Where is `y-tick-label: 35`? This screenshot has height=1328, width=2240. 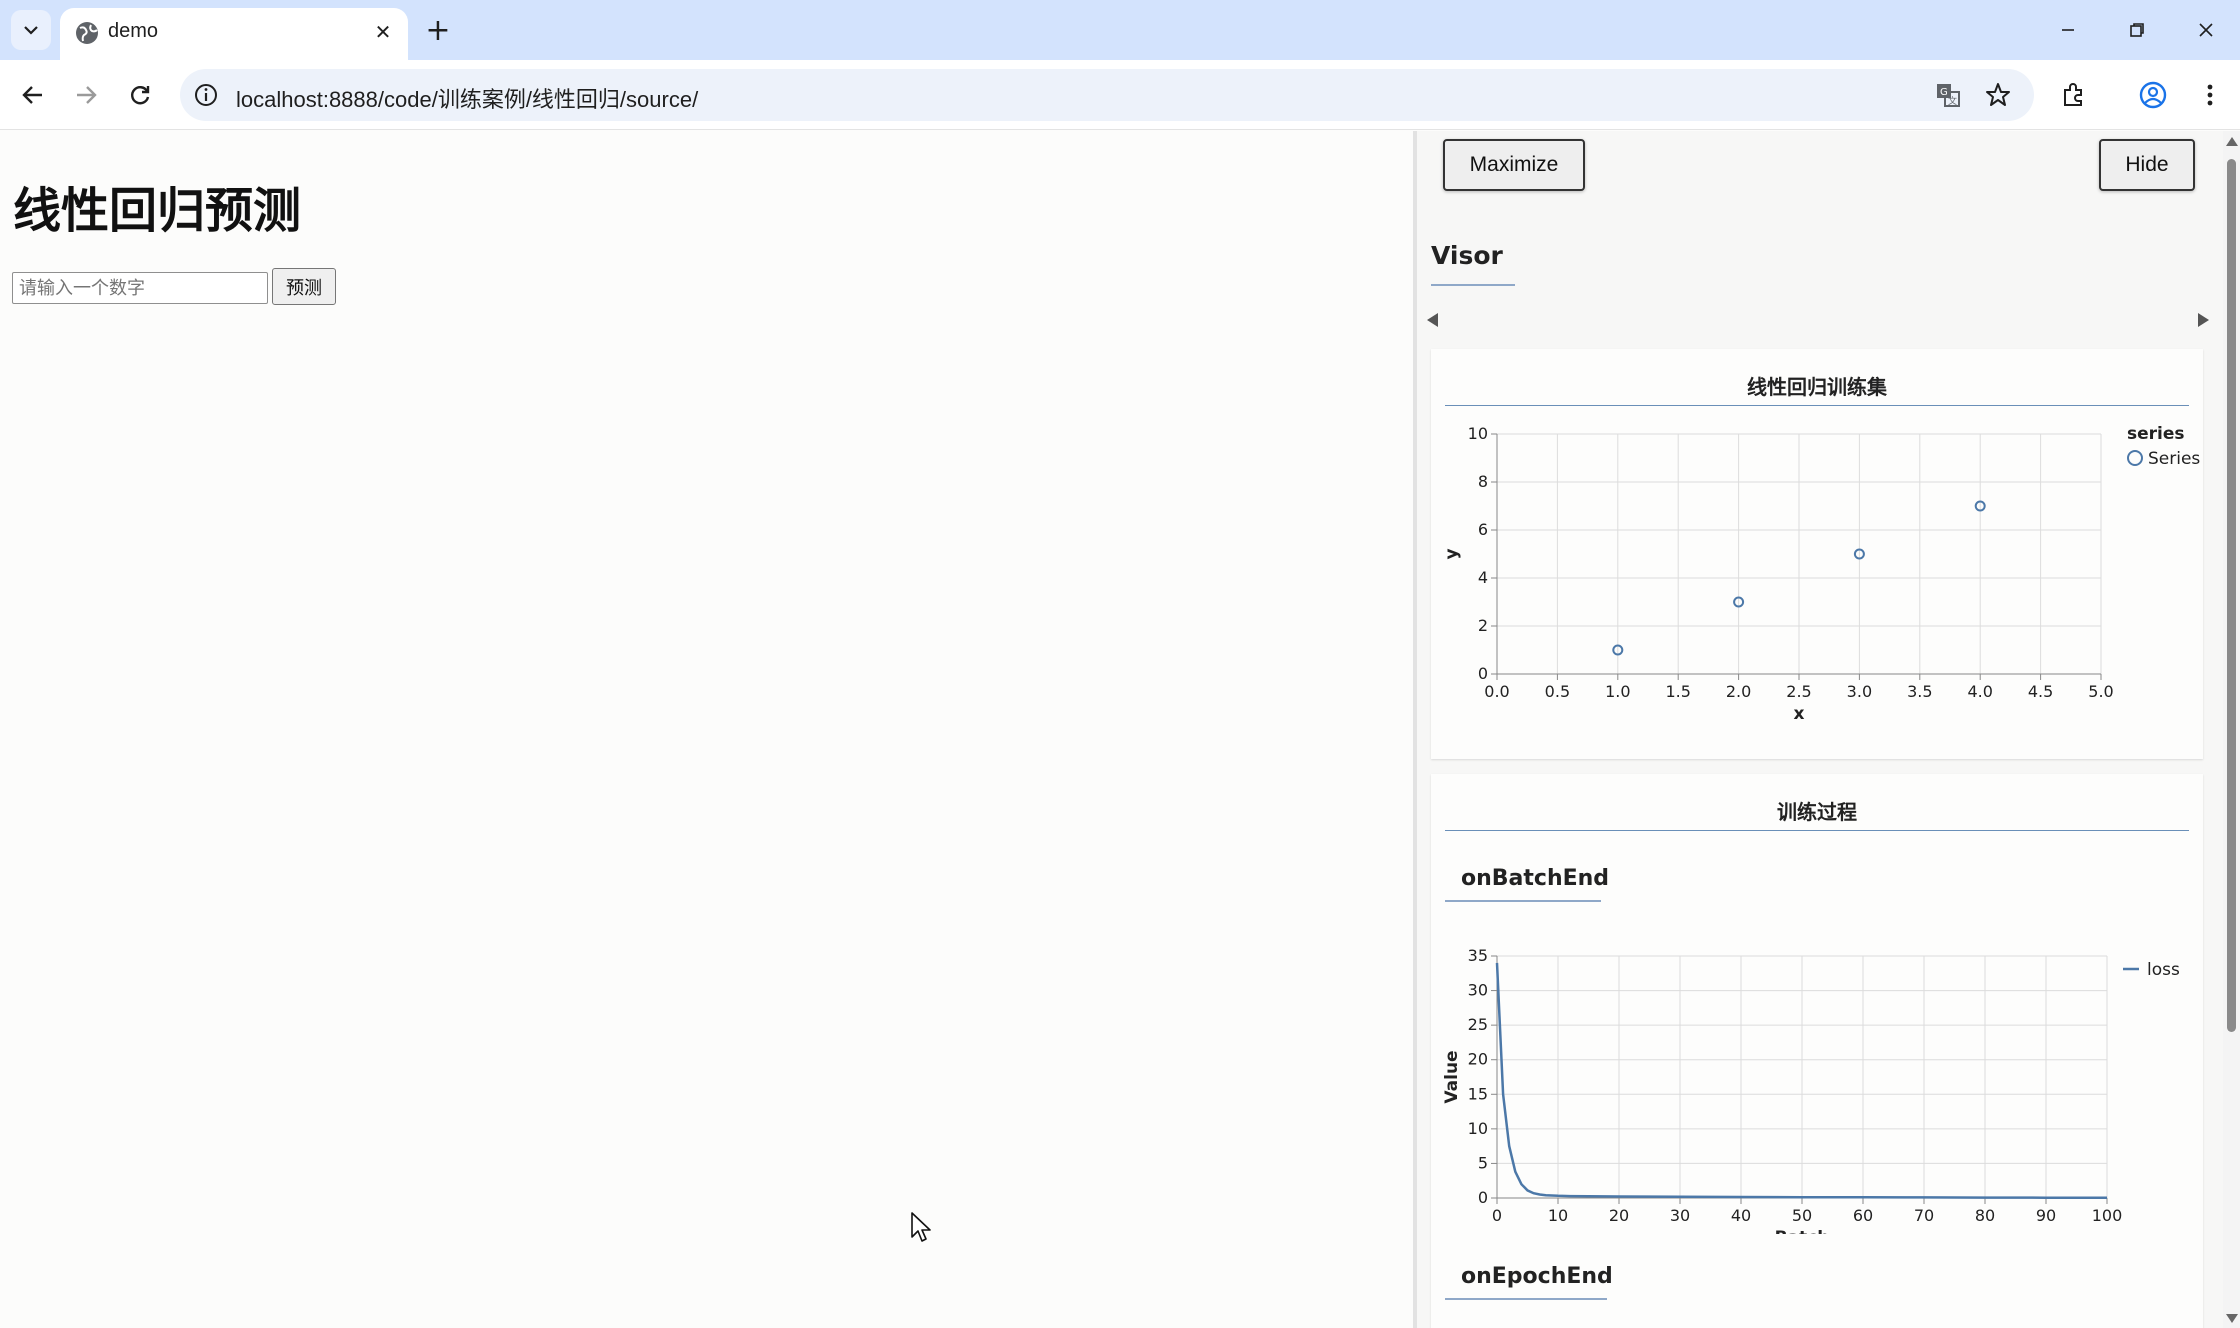
y-tick-label: 35 is located at coordinates (1478, 955).